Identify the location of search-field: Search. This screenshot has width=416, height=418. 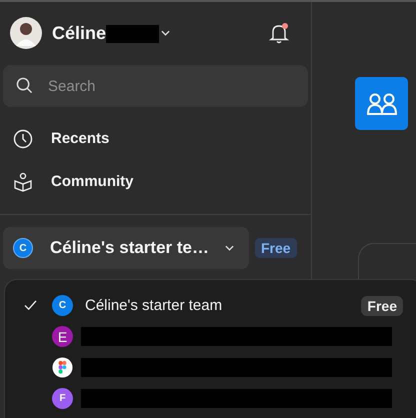
(155, 86).